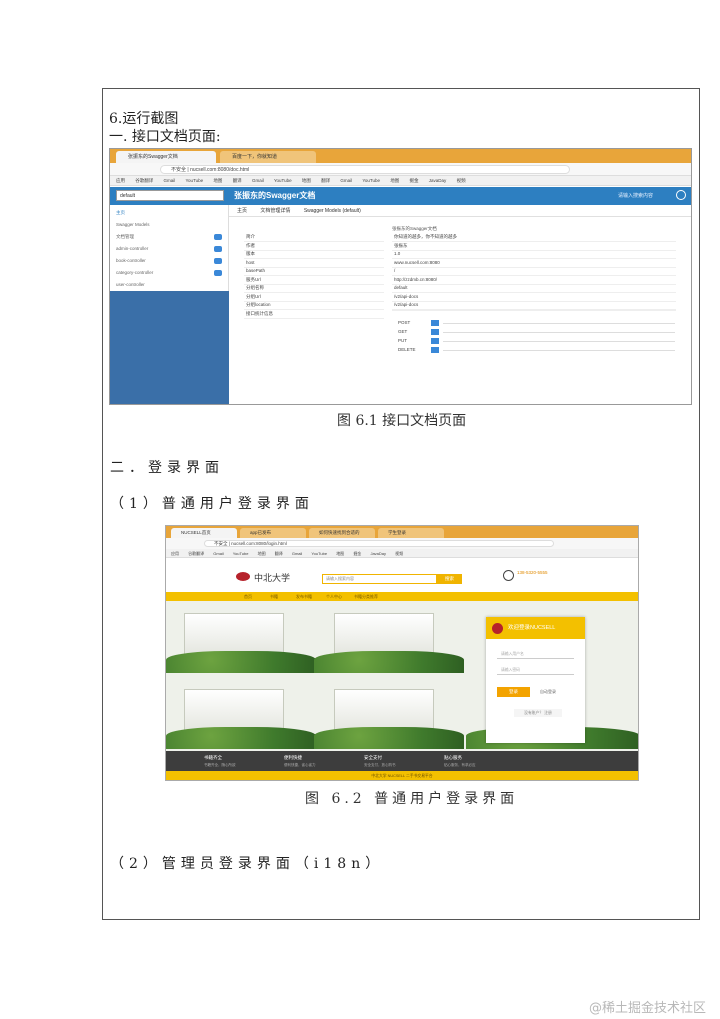  I want to click on method-name: PUT, so click(402, 340).